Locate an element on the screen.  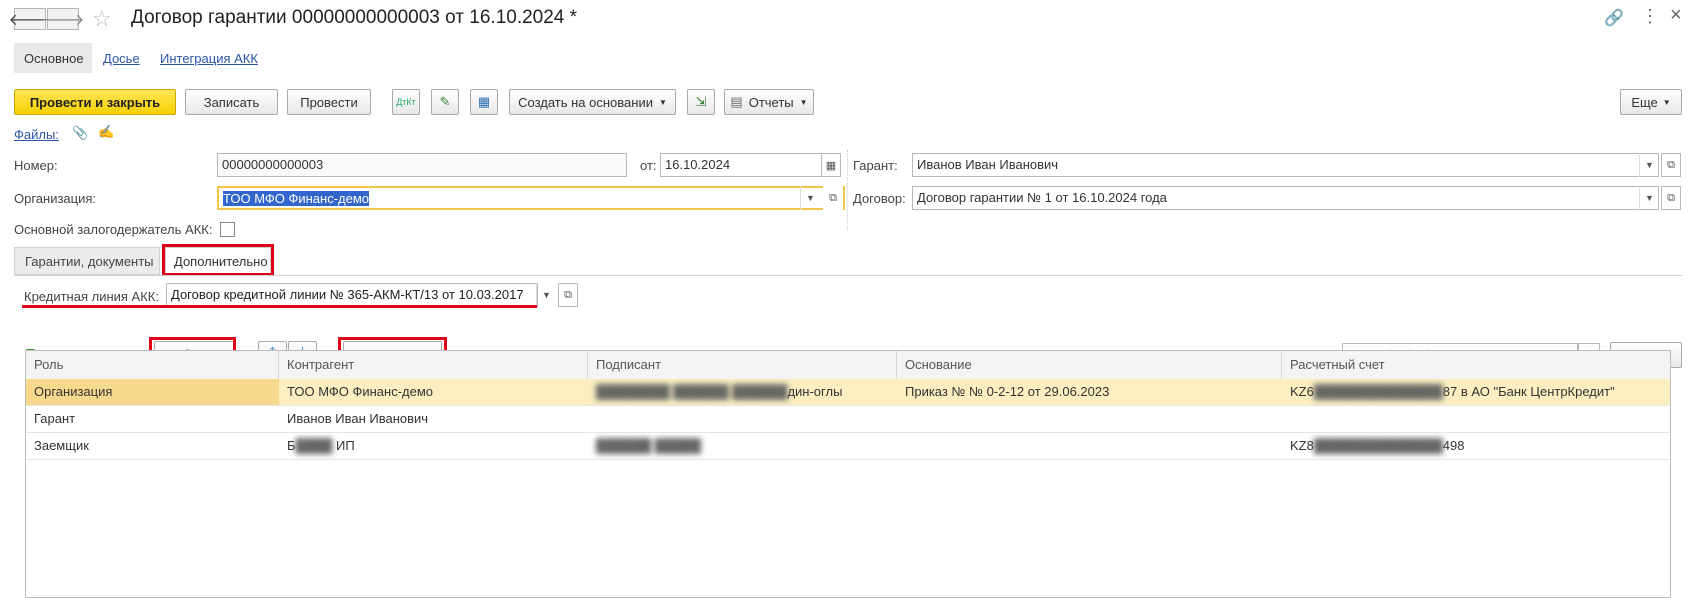
divider is located at coordinates (847, 190).